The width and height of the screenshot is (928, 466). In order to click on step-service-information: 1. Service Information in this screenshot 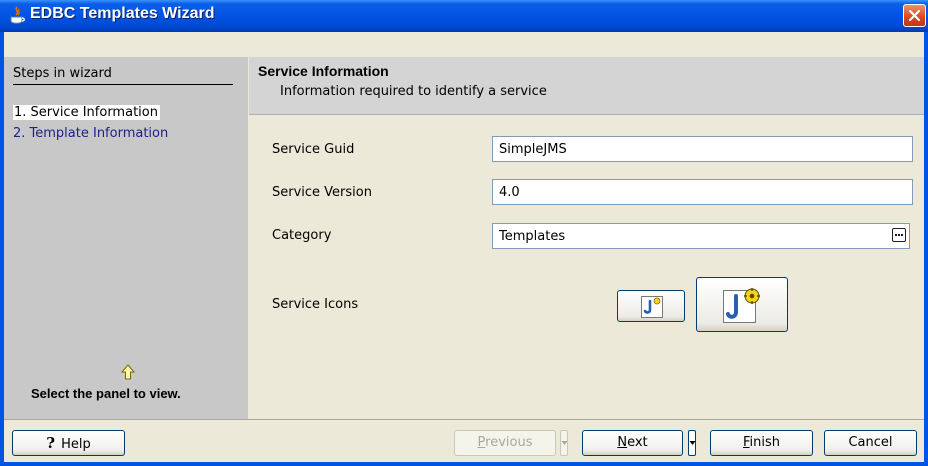, I will do `click(86, 112)`.